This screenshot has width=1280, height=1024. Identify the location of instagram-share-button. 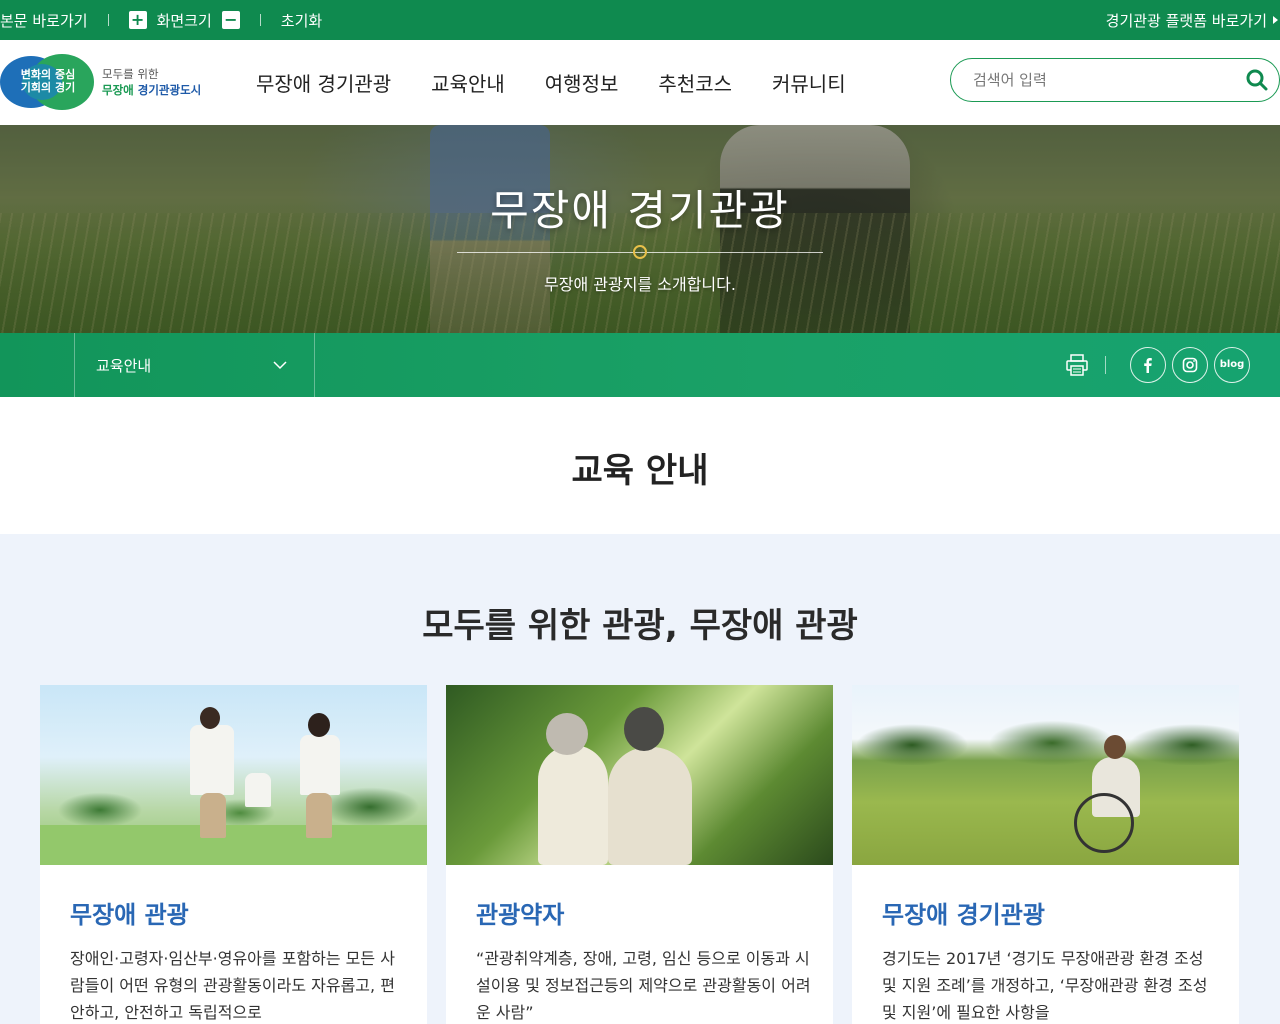
(1190, 365).